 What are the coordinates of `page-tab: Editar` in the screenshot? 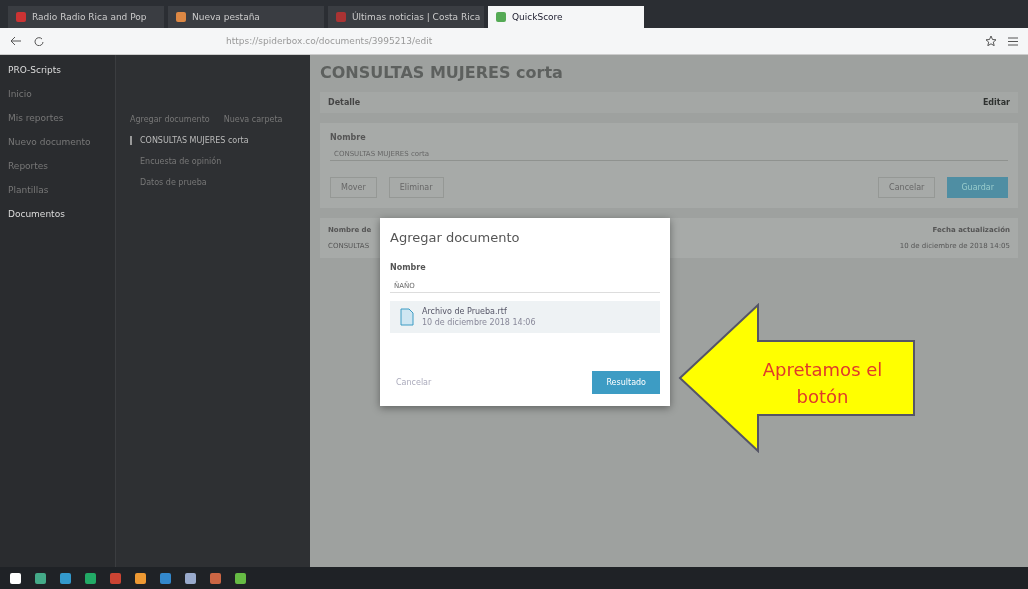 It's located at (996, 102).